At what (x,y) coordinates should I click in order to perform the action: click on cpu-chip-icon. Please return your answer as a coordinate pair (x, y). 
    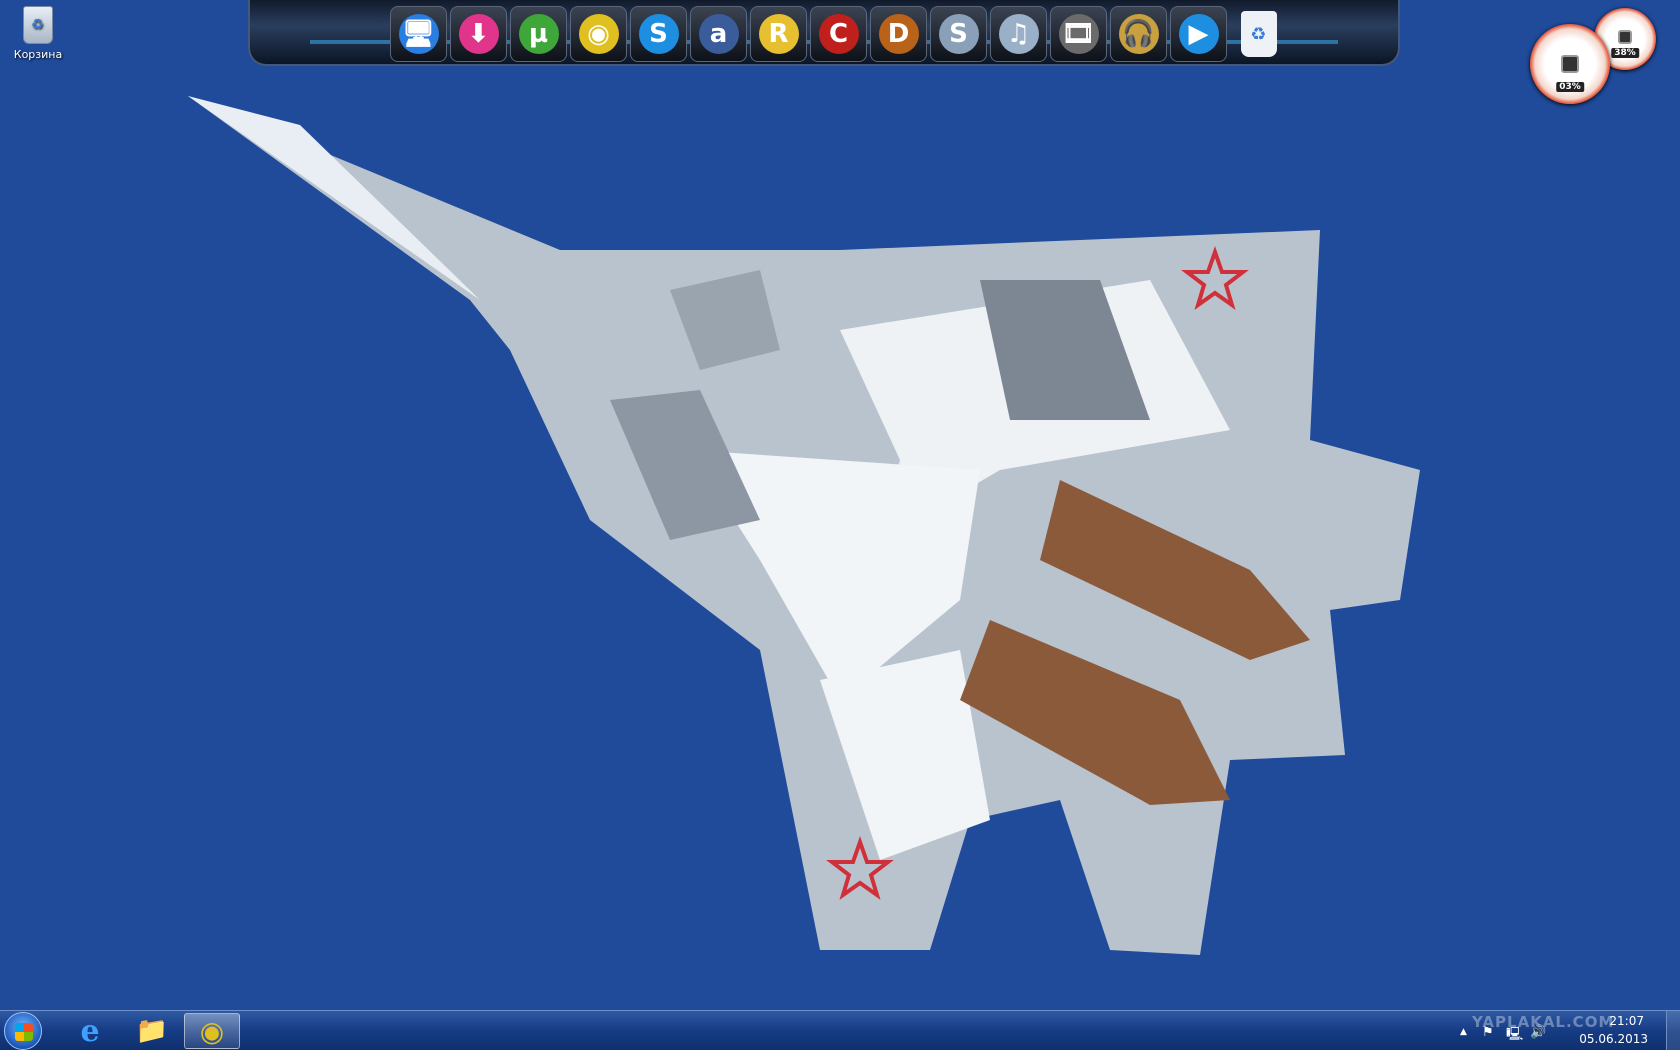
    Looking at the image, I should click on (1570, 64).